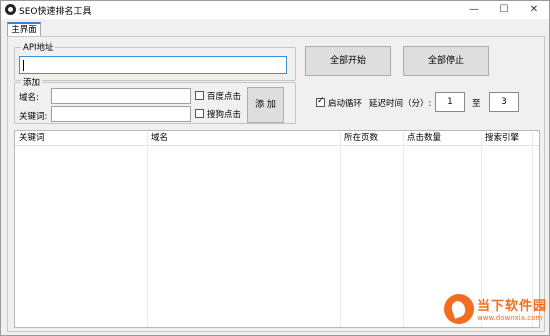  What do you see at coordinates (23, 65) in the screenshot?
I see `text-caret` at bounding box center [23, 65].